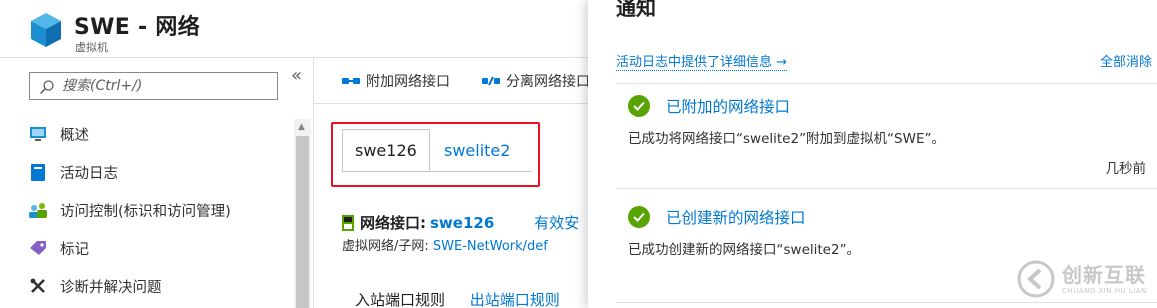 This screenshot has width=1157, height=308. I want to click on sidebar-search, so click(153, 86).